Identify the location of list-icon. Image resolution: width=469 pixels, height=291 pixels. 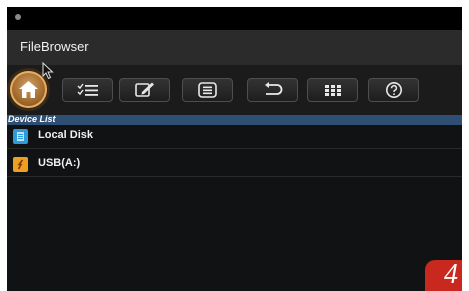
(207, 90).